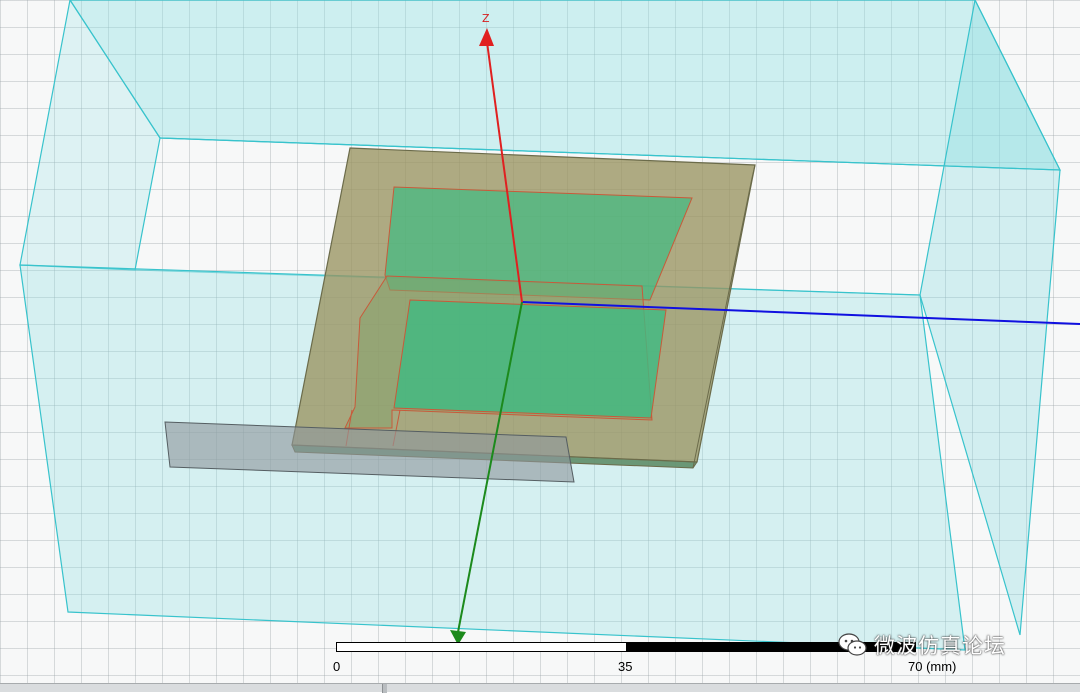 Image resolution: width=1080 pixels, height=693 pixels. I want to click on lower-patch, so click(530, 359).